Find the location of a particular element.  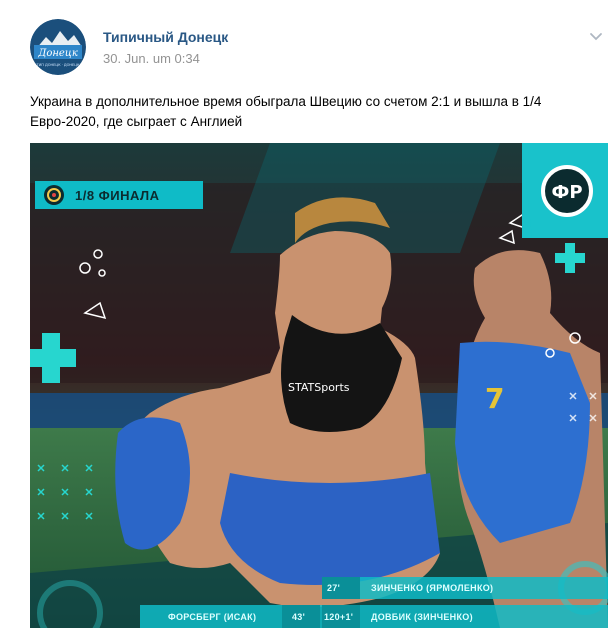

avatar-sub-text: ТИП ДОНЕЦК · ДОНЕЦК is located at coordinates (58, 65).